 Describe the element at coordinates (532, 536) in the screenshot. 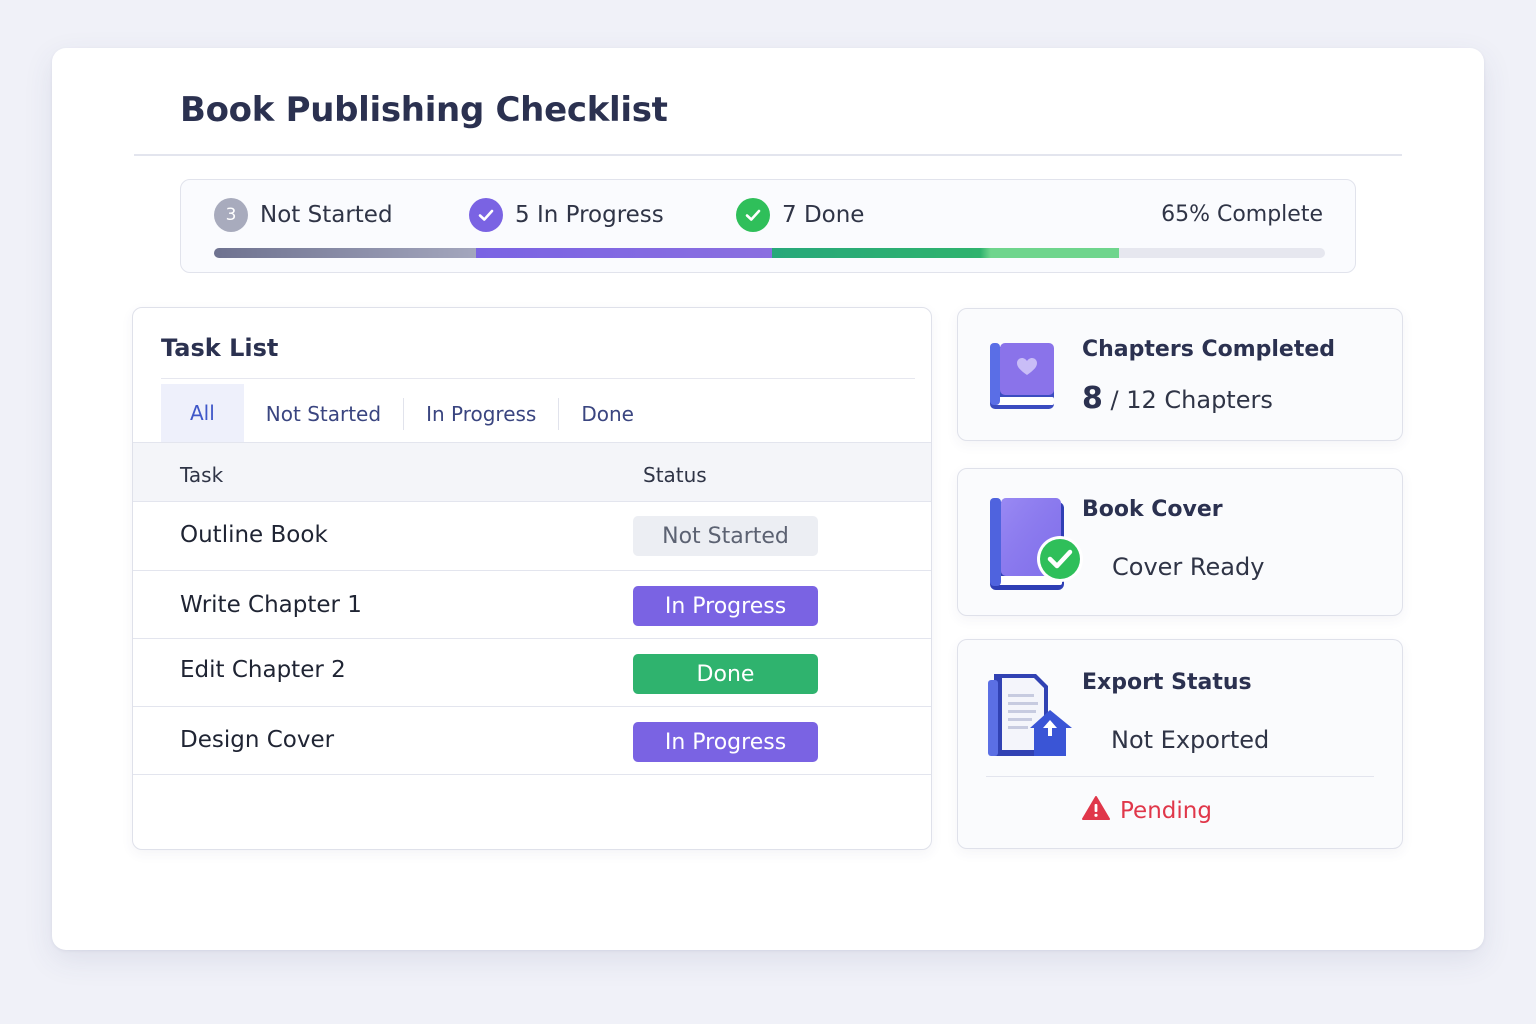

I see `table-row: Outline Book Not Started` at that location.